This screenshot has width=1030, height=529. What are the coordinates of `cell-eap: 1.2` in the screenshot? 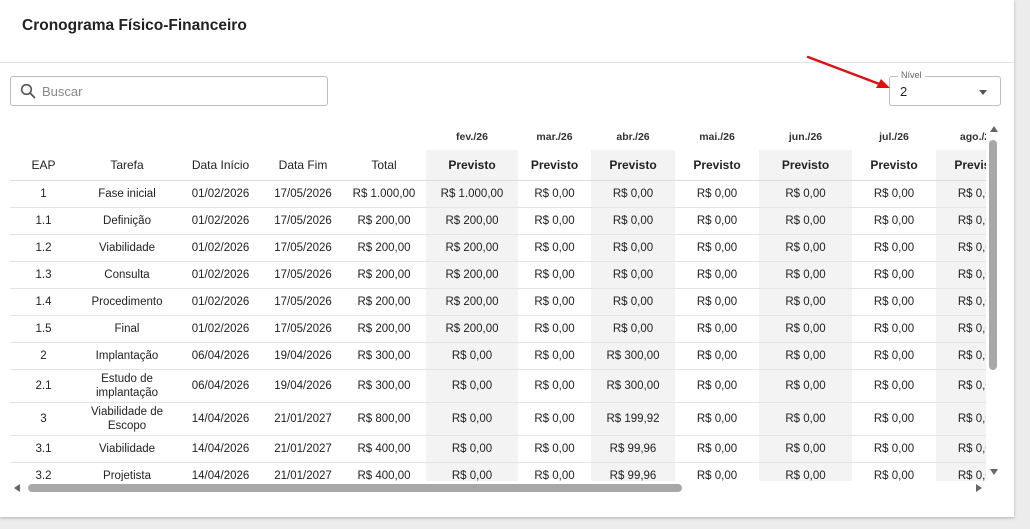 It's located at (43, 248).